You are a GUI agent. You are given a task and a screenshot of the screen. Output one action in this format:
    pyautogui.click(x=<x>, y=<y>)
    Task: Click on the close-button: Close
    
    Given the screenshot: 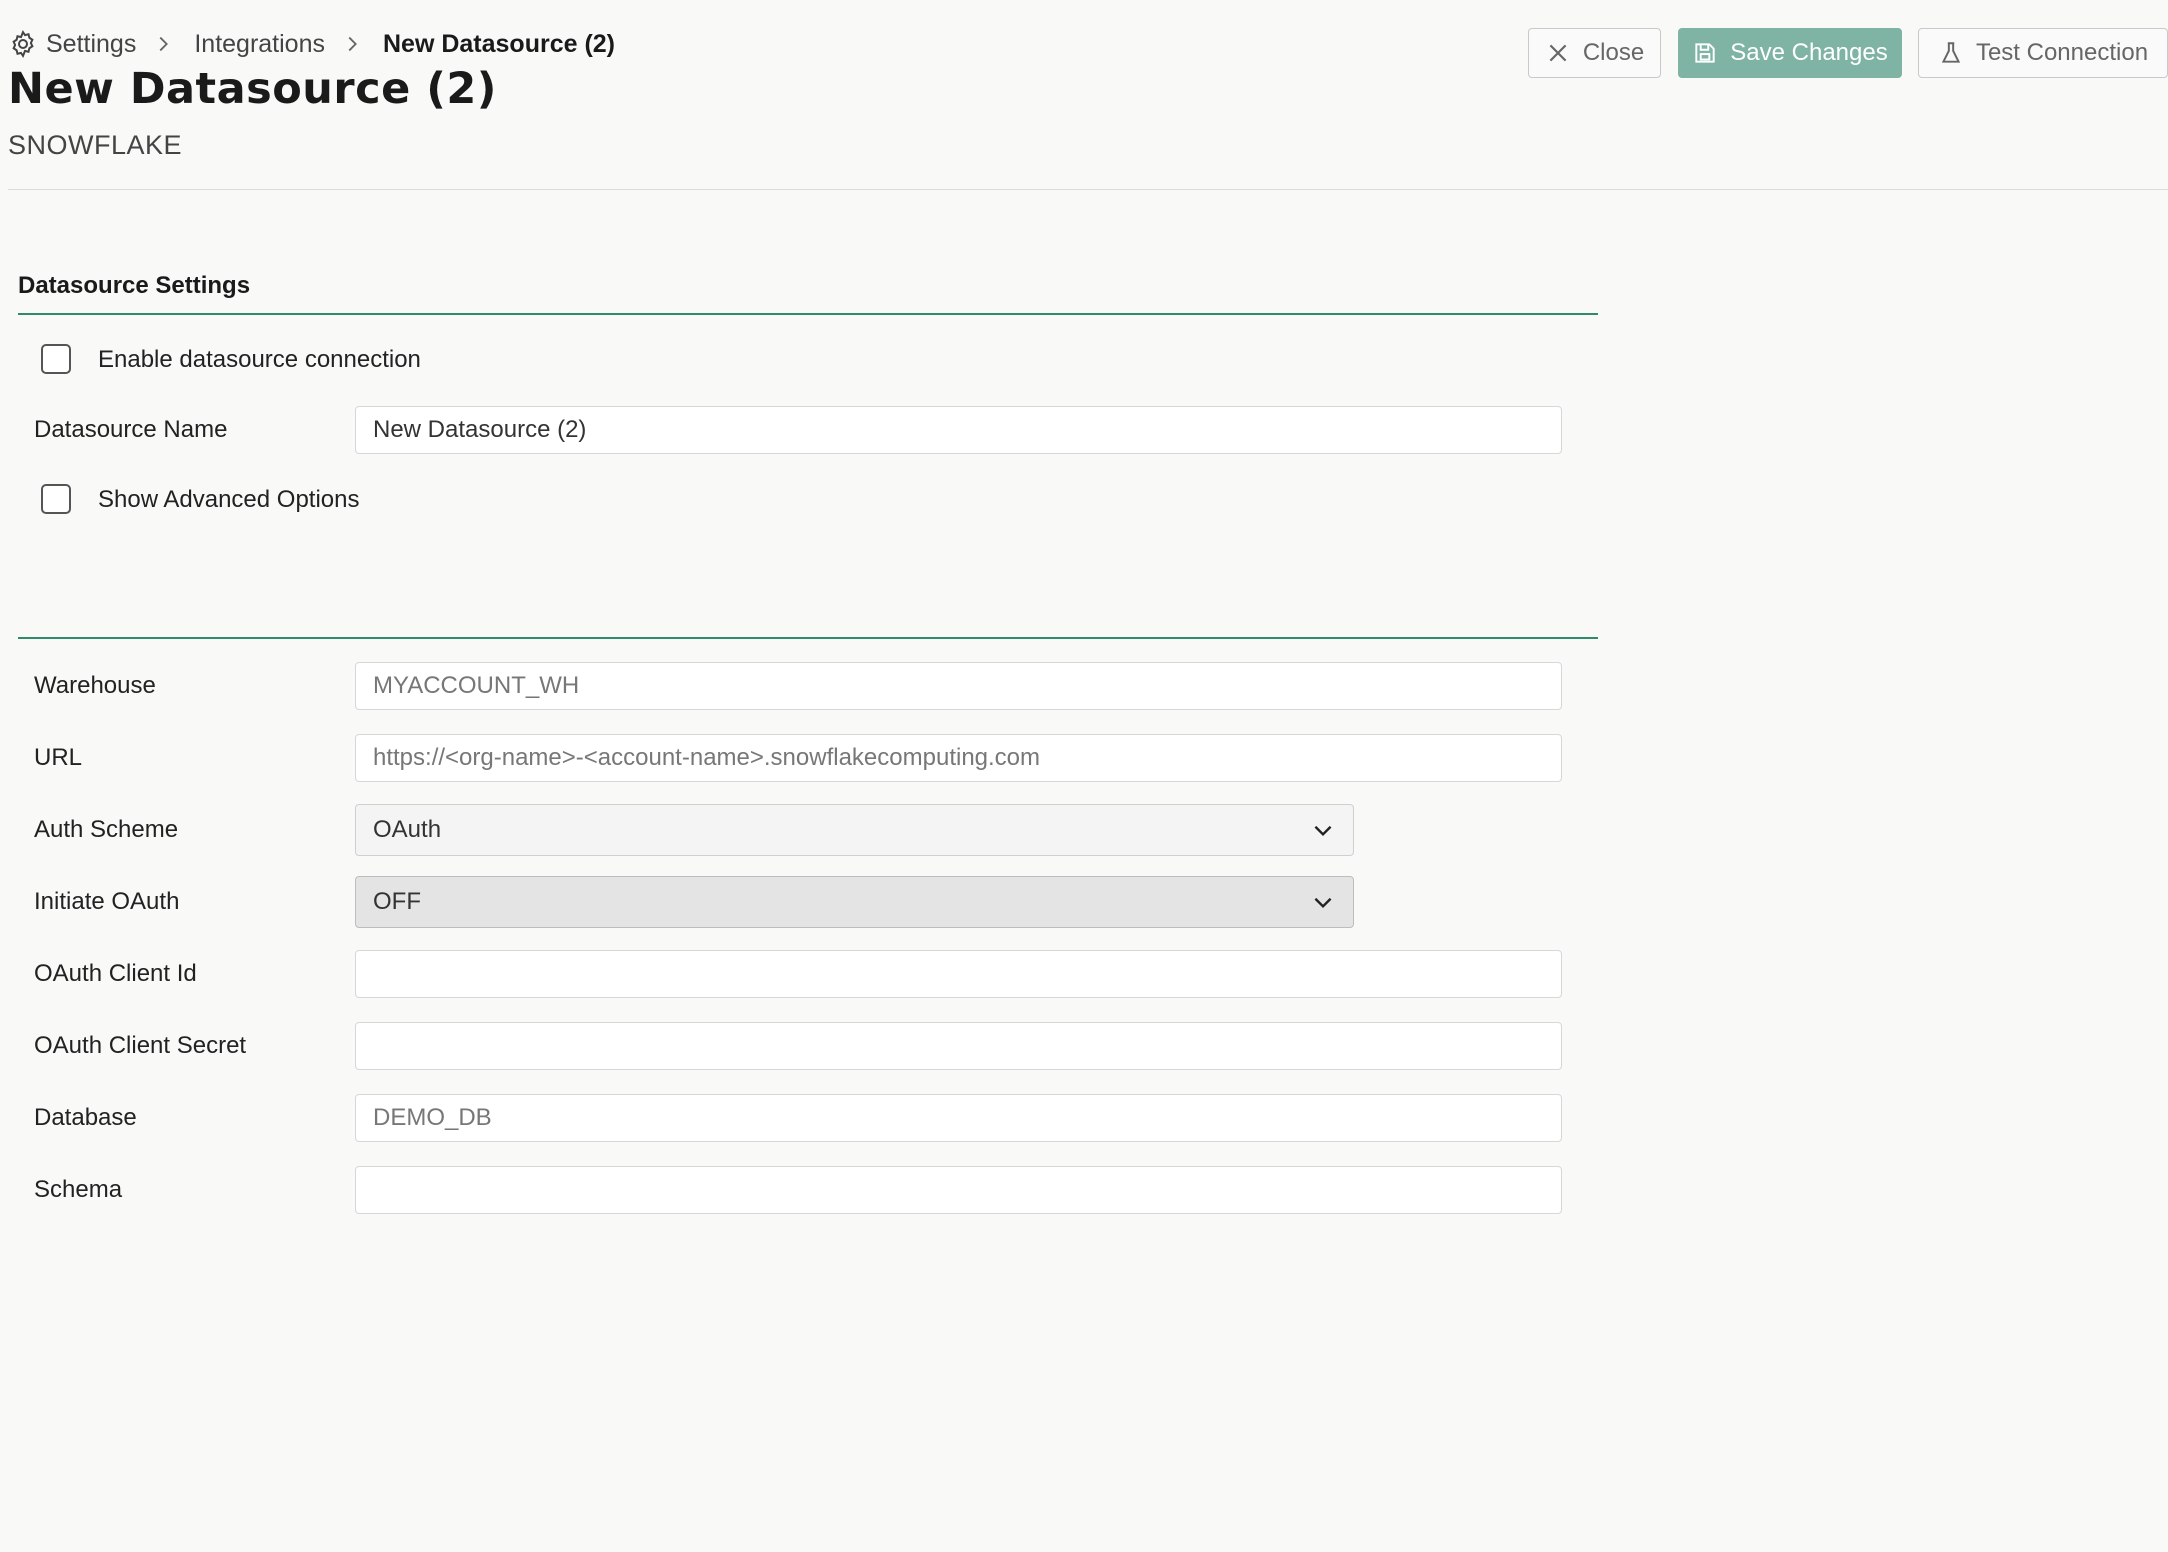 What is the action you would take?
    pyautogui.click(x=1594, y=53)
    